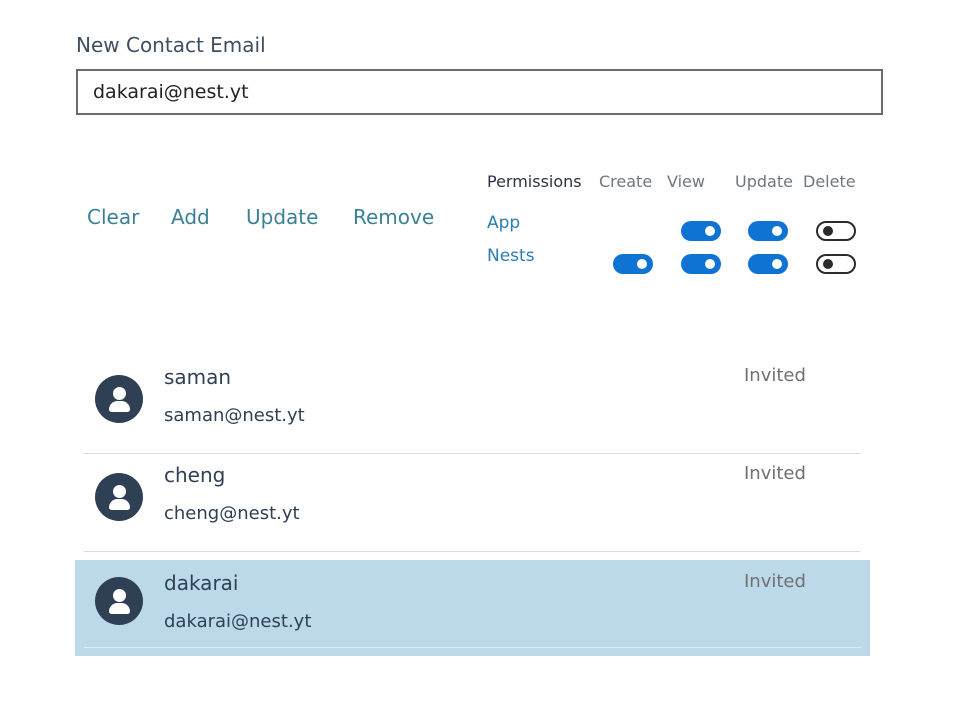 This screenshot has height=720, width=959. What do you see at coordinates (472, 504) in the screenshot?
I see `contact-row: cheng cheng@nest.yt Invited` at bounding box center [472, 504].